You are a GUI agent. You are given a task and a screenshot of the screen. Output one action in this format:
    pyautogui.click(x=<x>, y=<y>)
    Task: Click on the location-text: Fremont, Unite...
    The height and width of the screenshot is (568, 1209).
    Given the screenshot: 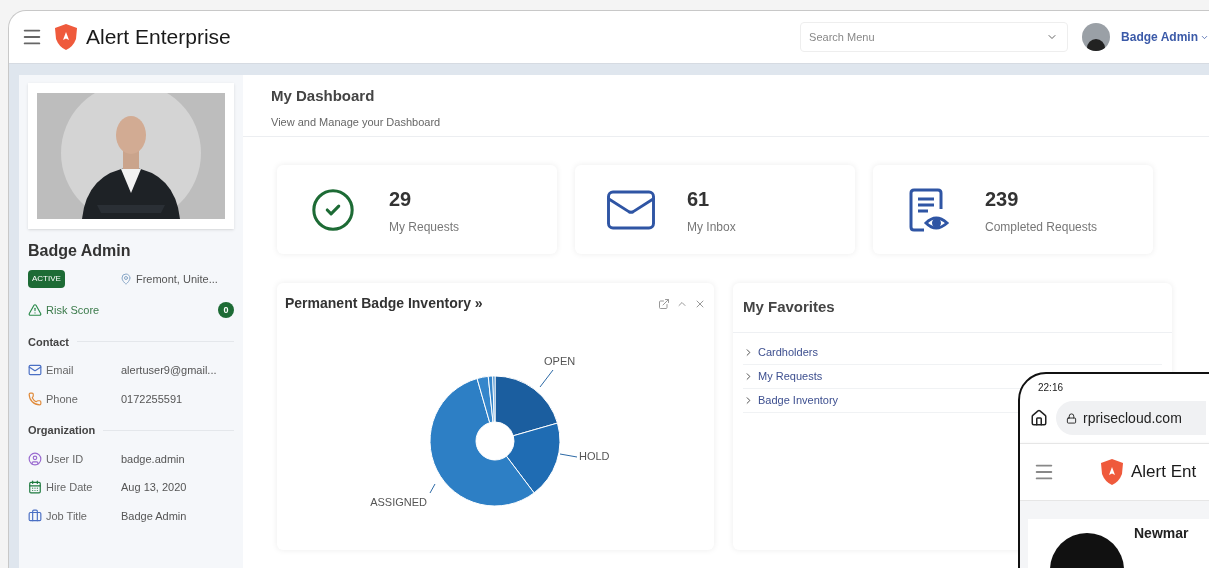 What is the action you would take?
    pyautogui.click(x=176, y=279)
    